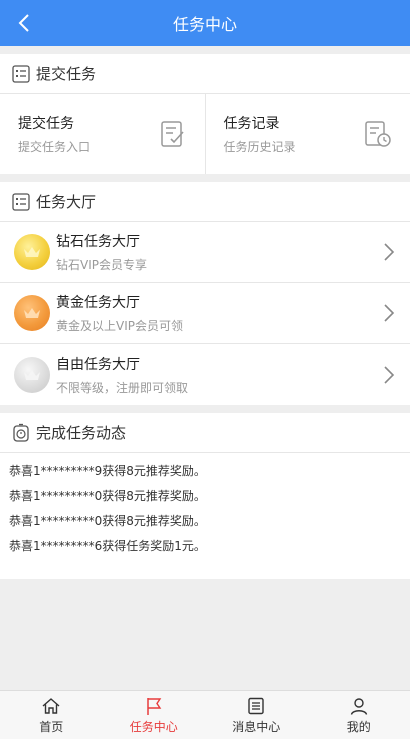 The width and height of the screenshot is (410, 739). Describe the element at coordinates (378, 134) in the screenshot. I see `history-document-icon` at that location.